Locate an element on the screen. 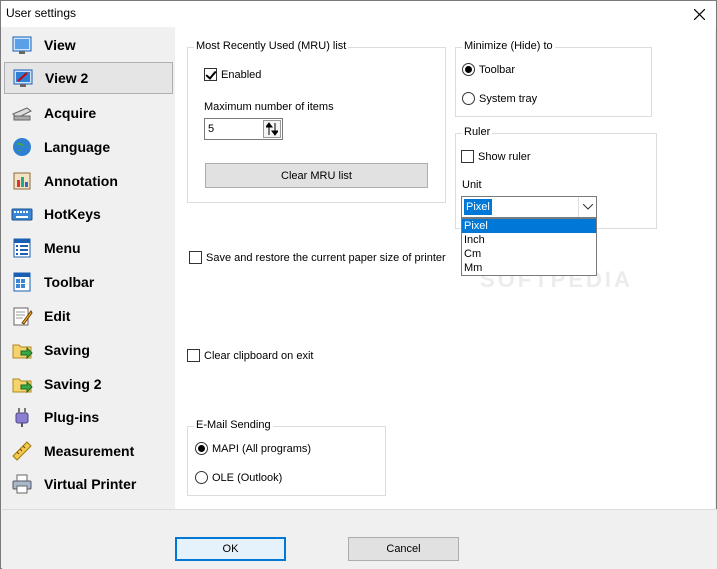  unit-option-inch: Inch is located at coordinates (529, 240).